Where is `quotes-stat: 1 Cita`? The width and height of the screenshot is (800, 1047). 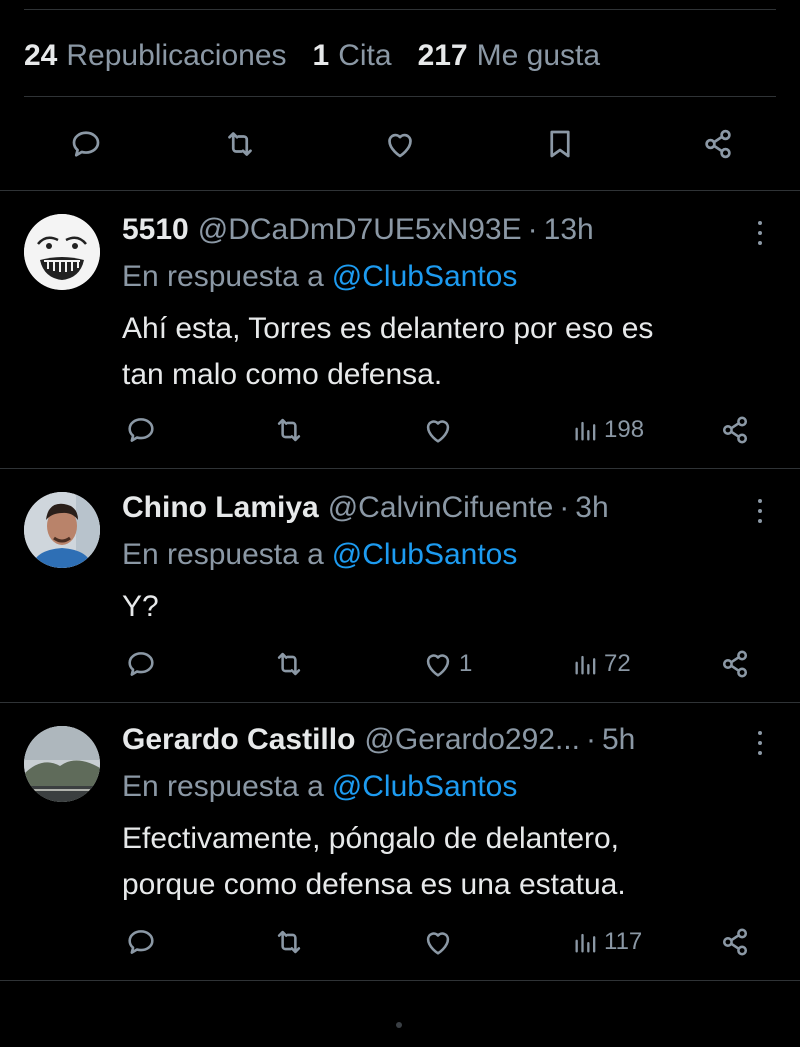 quotes-stat: 1 Cita is located at coordinates (352, 56).